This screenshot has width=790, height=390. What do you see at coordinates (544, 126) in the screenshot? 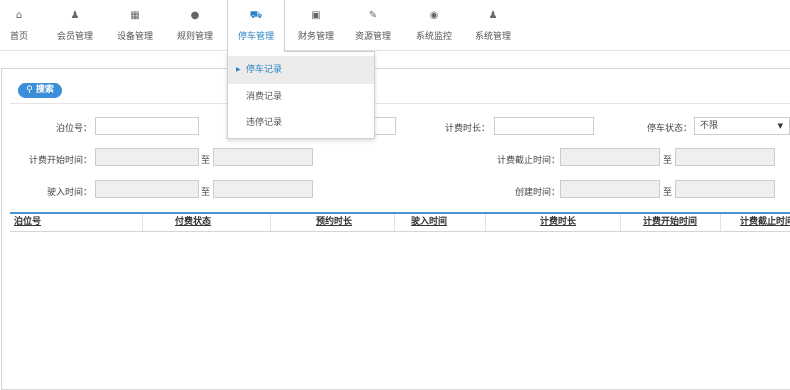
I see `duration-input` at bounding box center [544, 126].